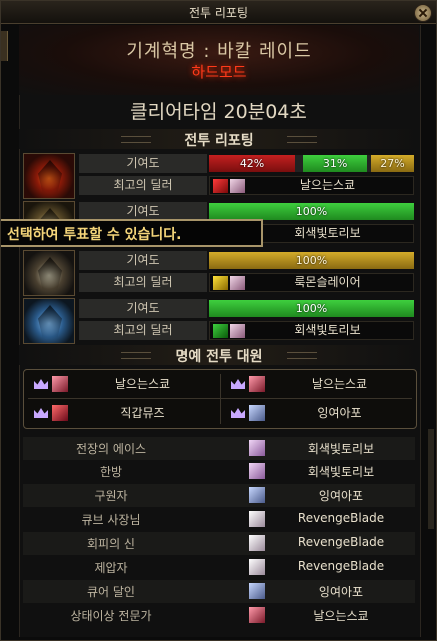  I want to click on raid-header: 기계혁명 : 바칼 레이드 하드모드, so click(219, 60).